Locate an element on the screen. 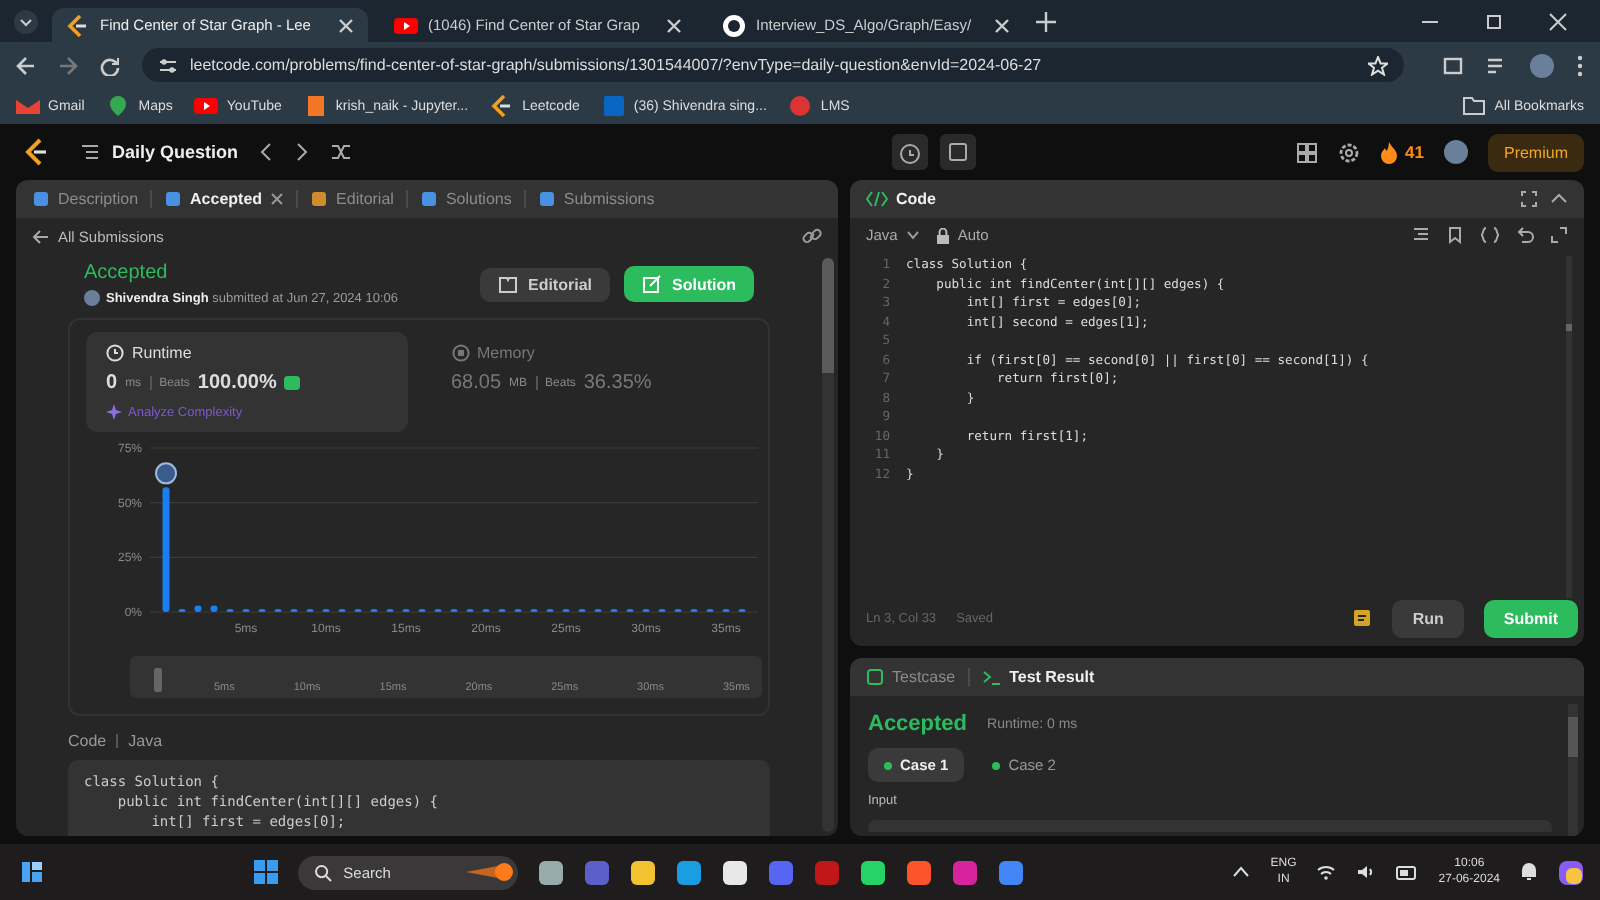 This screenshot has height=900, width=1600. volume-icon is located at coordinates (1366, 872).